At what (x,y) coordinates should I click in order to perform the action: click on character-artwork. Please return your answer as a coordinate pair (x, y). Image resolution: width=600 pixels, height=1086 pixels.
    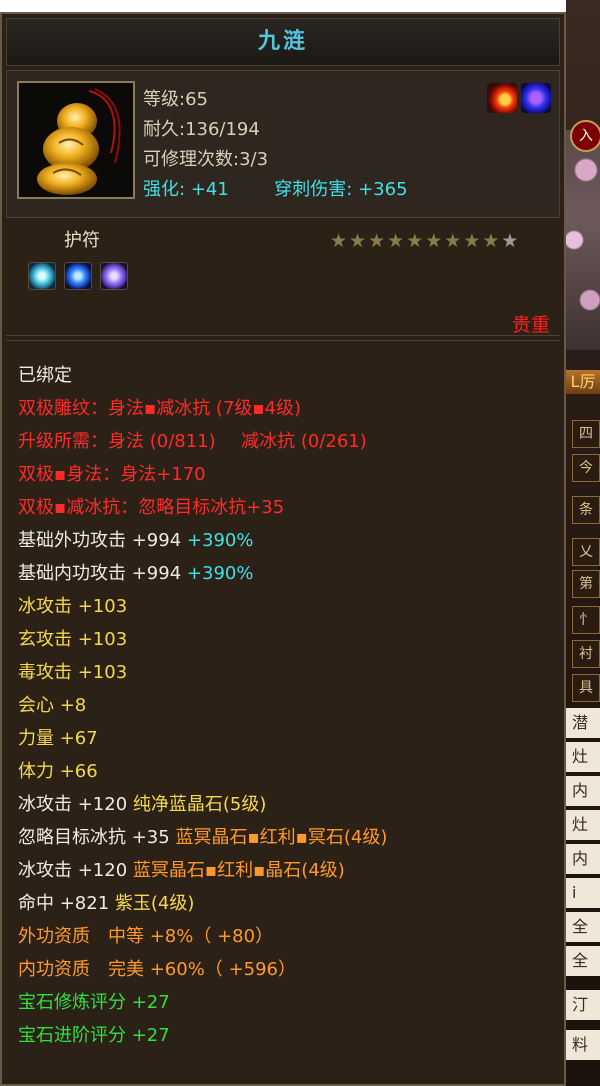
    Looking at the image, I should click on (583, 240).